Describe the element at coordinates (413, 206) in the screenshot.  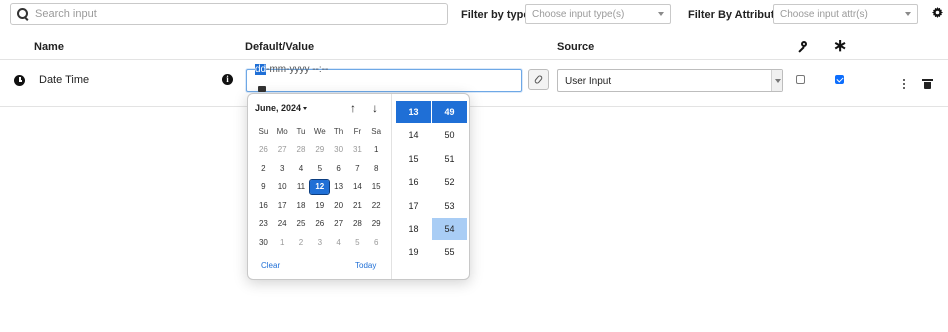
I see `hour-option: 17` at that location.